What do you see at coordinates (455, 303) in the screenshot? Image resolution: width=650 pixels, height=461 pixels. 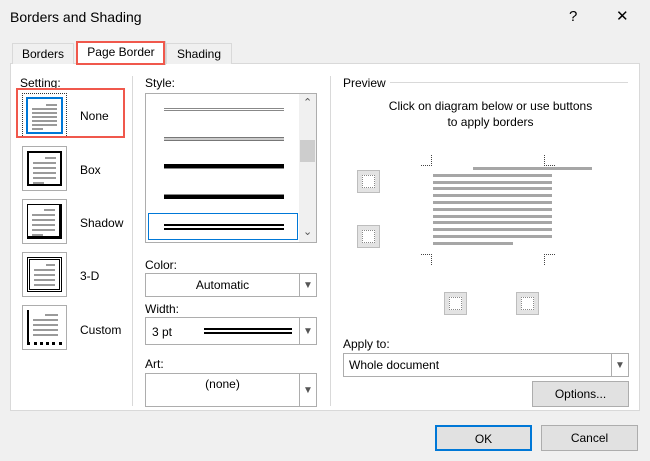 I see `left-border-button` at bounding box center [455, 303].